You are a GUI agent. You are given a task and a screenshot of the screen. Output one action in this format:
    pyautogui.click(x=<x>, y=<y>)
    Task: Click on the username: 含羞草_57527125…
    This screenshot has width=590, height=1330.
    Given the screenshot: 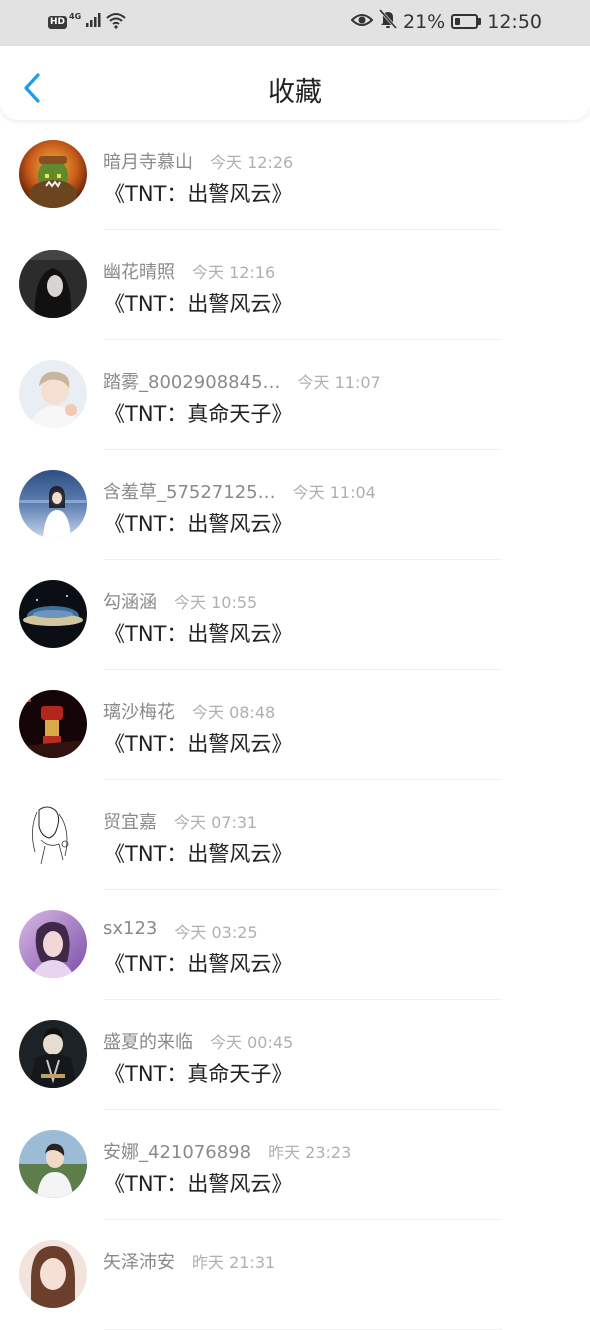 What is the action you would take?
    pyautogui.click(x=189, y=491)
    